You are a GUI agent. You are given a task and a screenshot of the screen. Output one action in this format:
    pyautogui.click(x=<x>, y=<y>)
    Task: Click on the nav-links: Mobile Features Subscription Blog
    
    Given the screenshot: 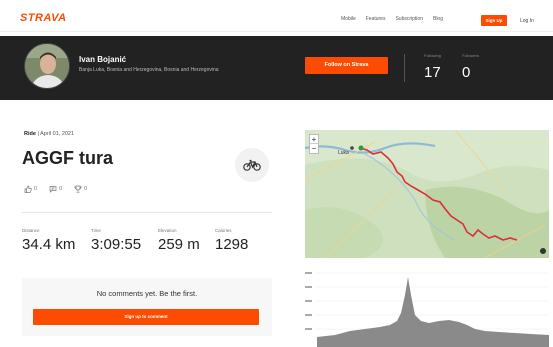 What is the action you would take?
    pyautogui.click(x=392, y=19)
    